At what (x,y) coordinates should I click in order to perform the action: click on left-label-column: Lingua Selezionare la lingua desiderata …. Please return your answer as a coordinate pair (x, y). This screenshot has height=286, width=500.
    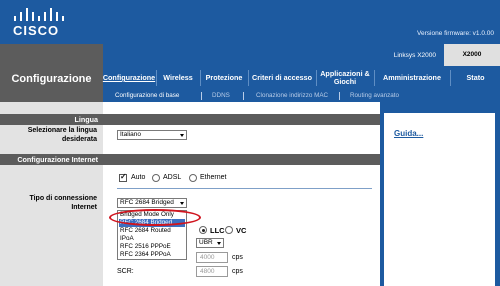
    Looking at the image, I should click on (51, 194).